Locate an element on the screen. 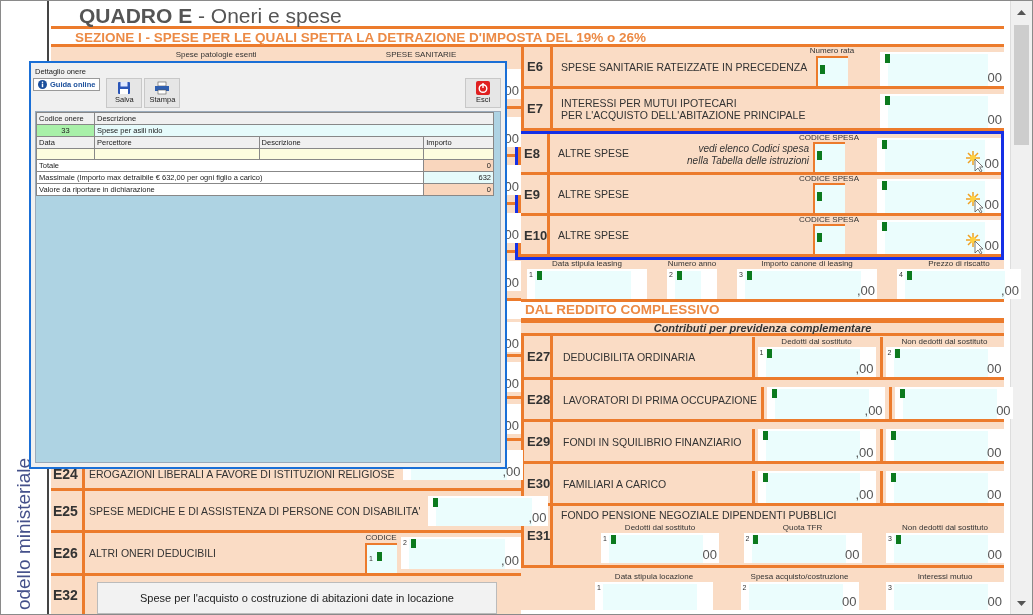 This screenshot has height=615, width=1033. row-code: E6 is located at coordinates (537, 66).